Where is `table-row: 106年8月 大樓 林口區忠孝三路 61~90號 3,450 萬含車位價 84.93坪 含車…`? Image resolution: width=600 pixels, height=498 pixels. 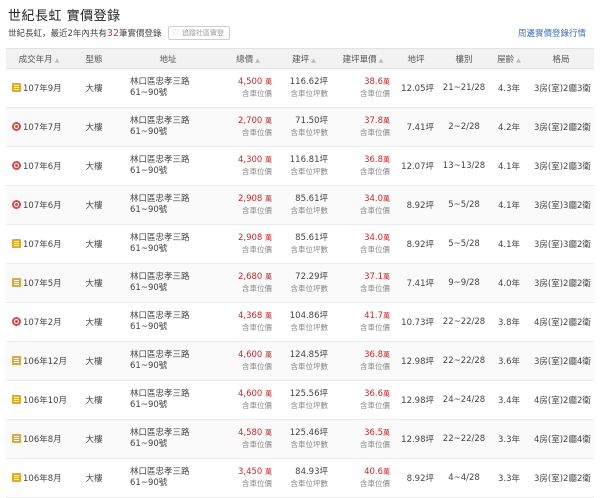 table-row: 106年8月 大樓 林口區忠孝三路 61~90號 3,450 萬含車位價 84.93坪 含車… is located at coordinates (300, 478).